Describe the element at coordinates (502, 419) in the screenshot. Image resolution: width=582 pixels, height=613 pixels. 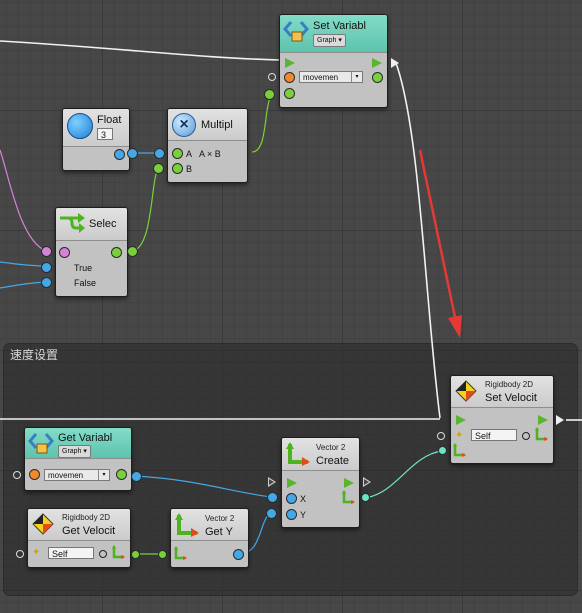
I see `node-set-velocity: Rigidbody 2D Set Velocit ✦ Self` at that location.